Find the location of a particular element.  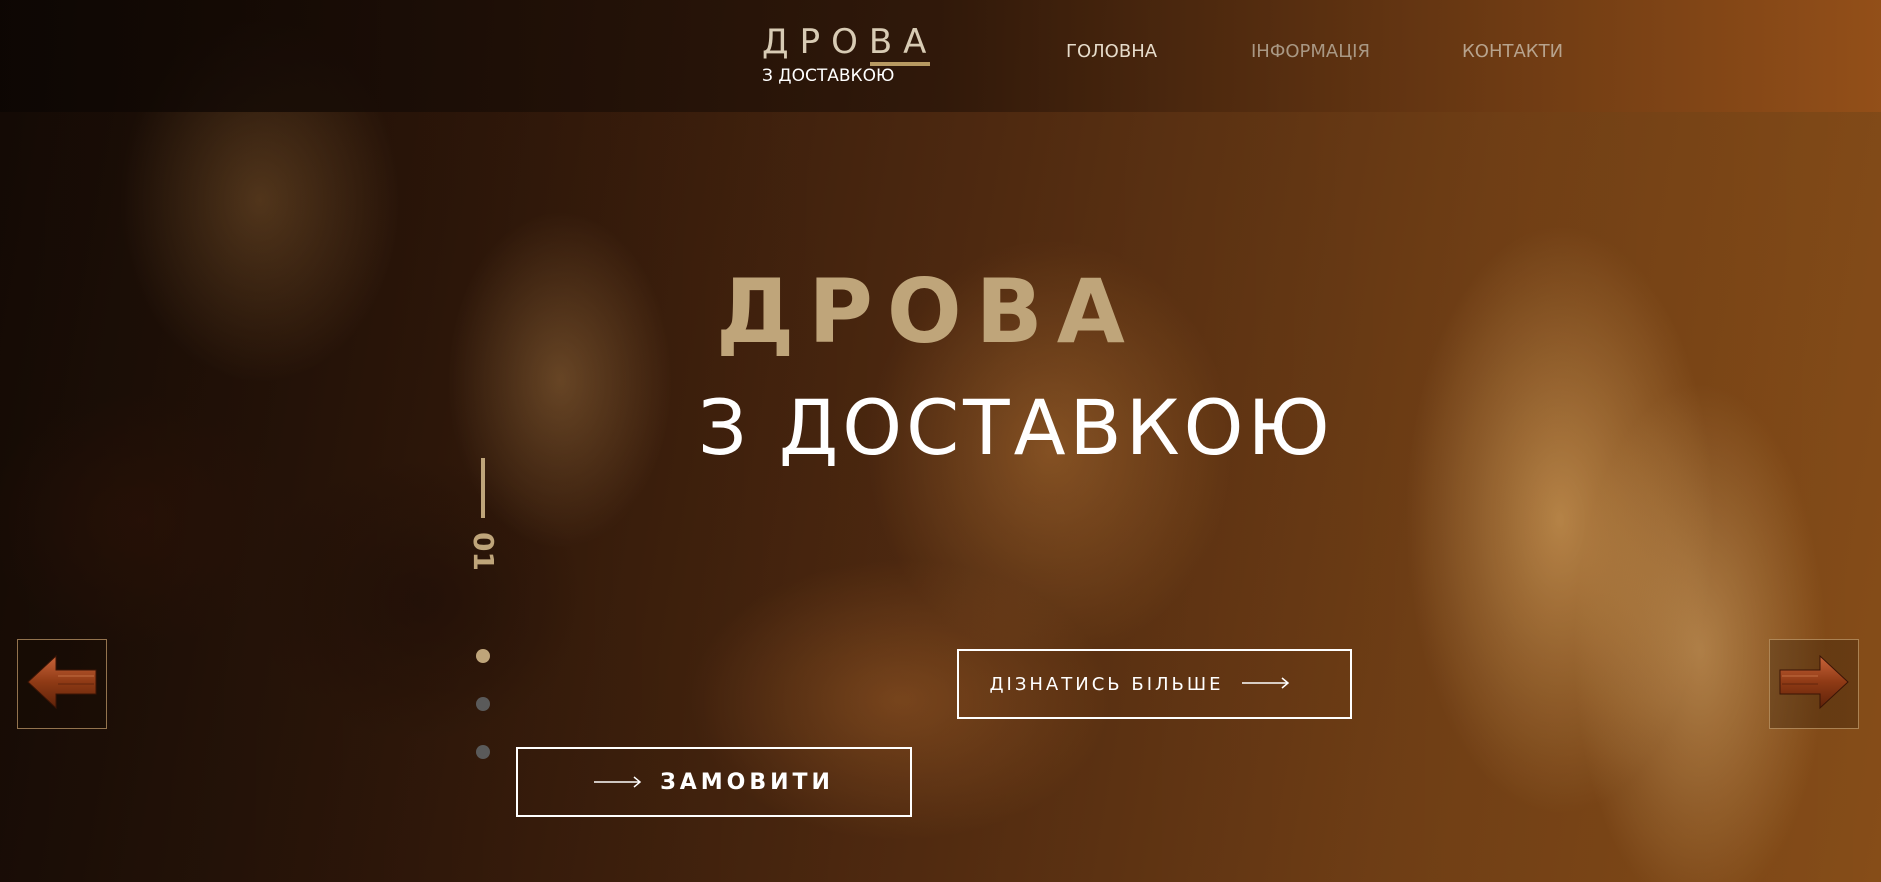

logo-subtitle: З ДОСТАВКОЮ is located at coordinates (828, 76).